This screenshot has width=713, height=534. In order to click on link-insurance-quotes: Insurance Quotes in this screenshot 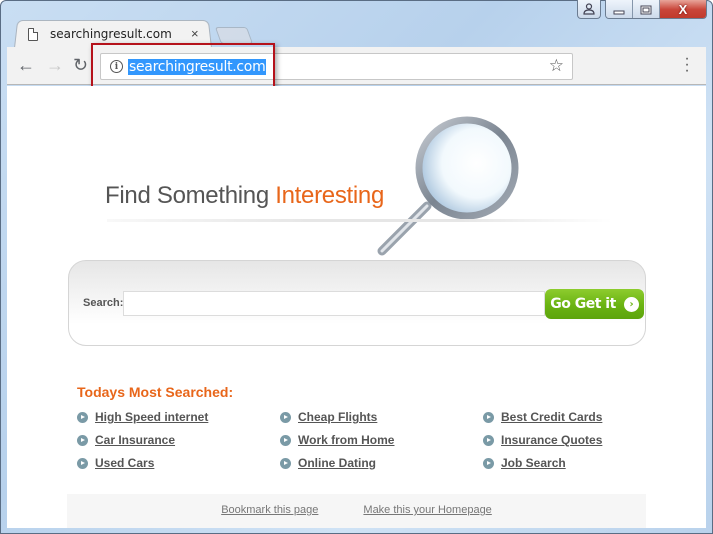, I will do `click(551, 440)`.